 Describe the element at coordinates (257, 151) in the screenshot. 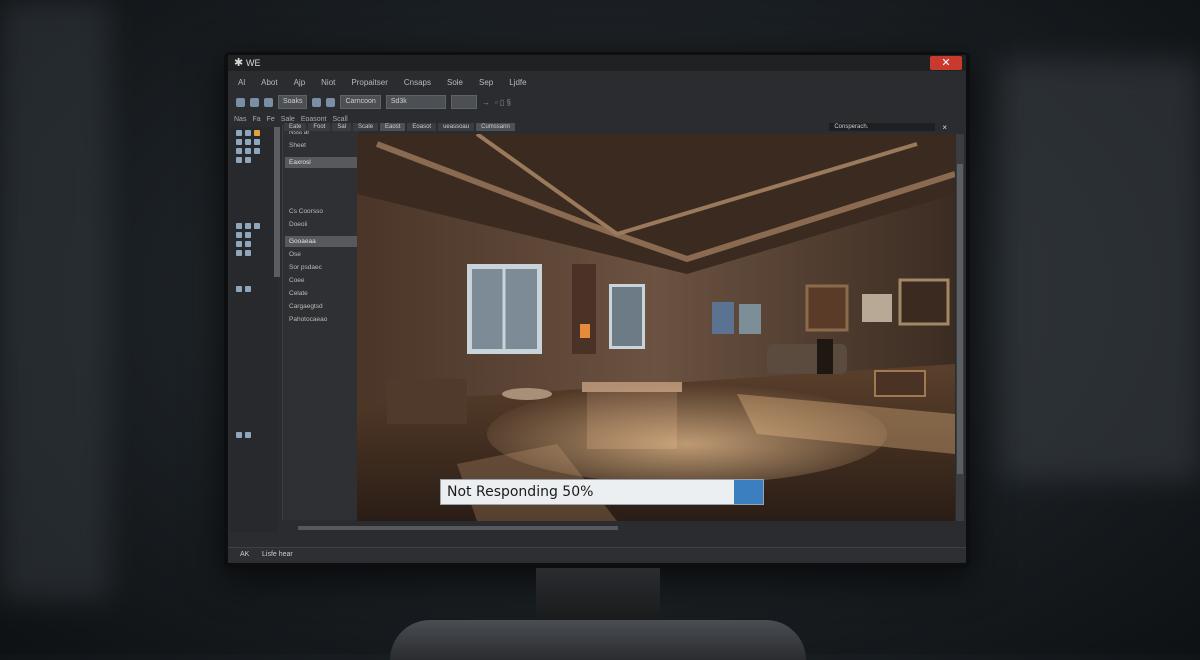

I see `material-icon` at that location.